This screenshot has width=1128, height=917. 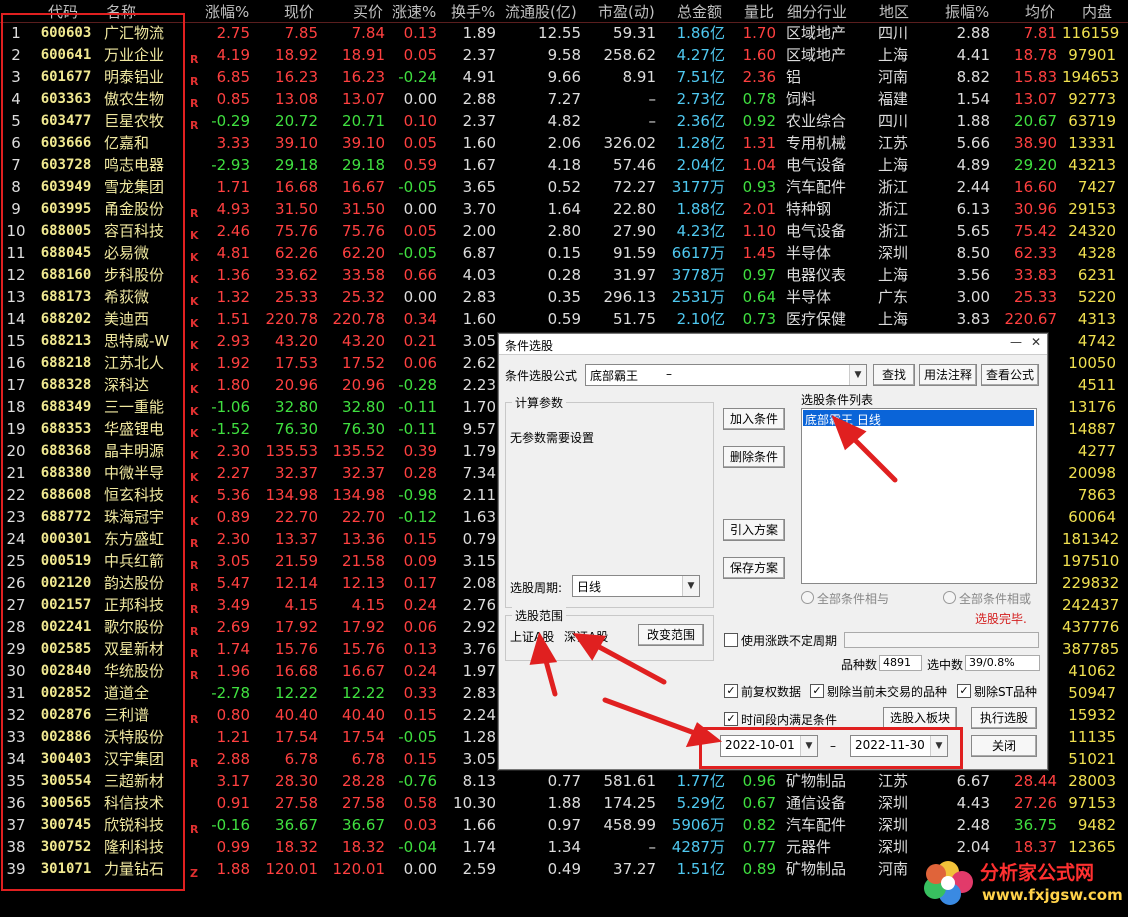 I want to click on cell-bid: 43.20, so click(x=363, y=341).